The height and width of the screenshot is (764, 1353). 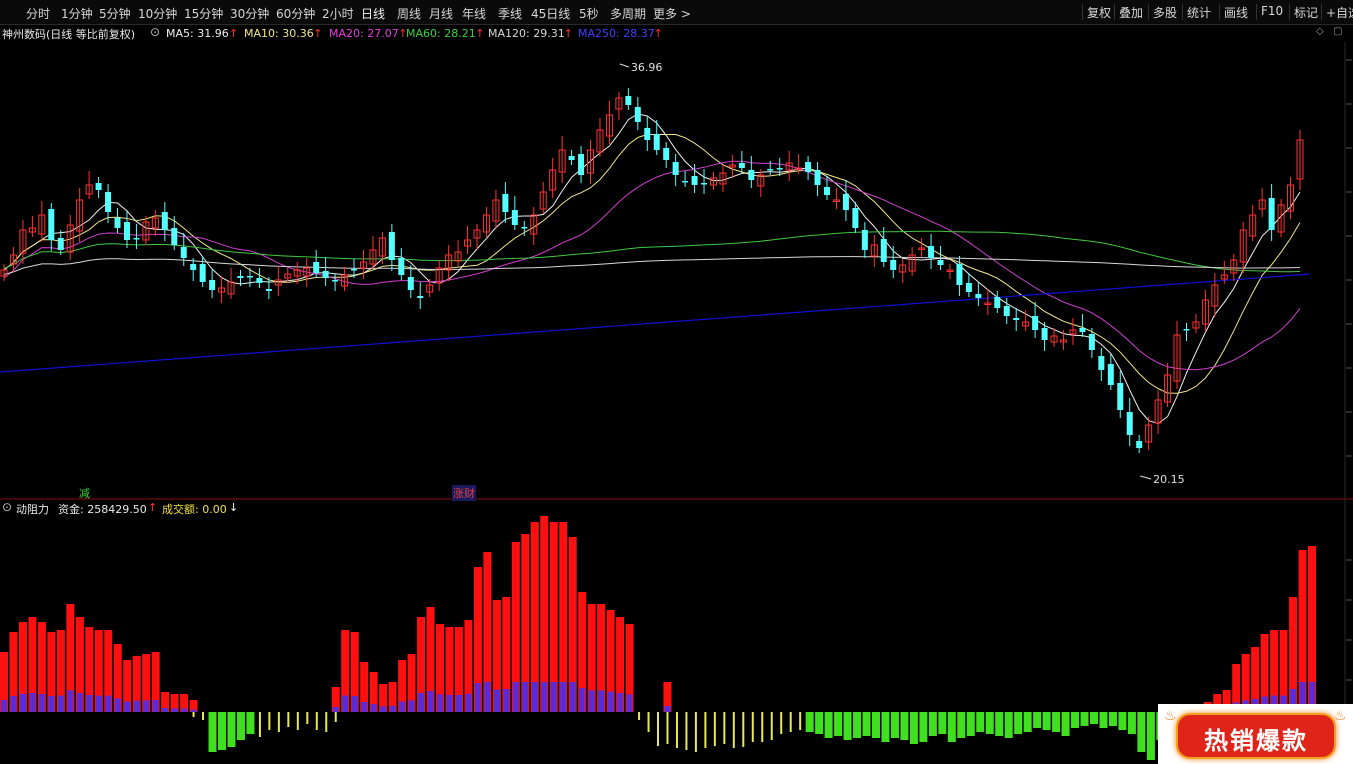 I want to click on period-tab-0: 分时, so click(x=38, y=13).